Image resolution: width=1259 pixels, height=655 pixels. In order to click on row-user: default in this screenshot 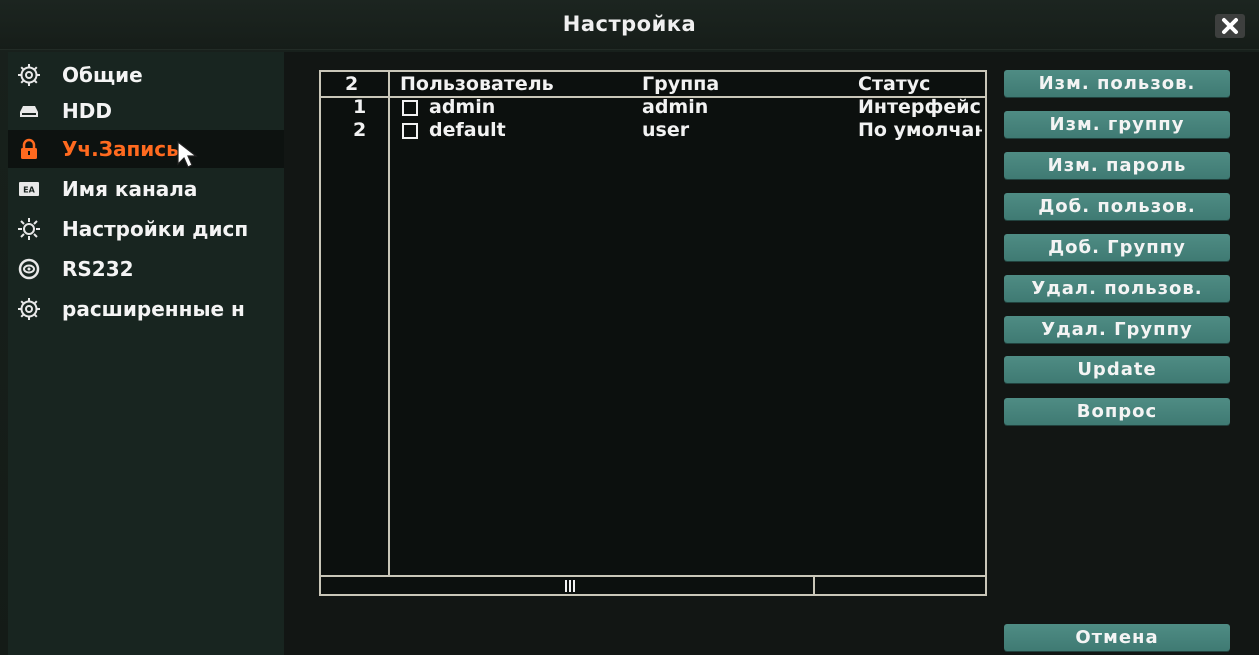, I will do `click(467, 130)`.